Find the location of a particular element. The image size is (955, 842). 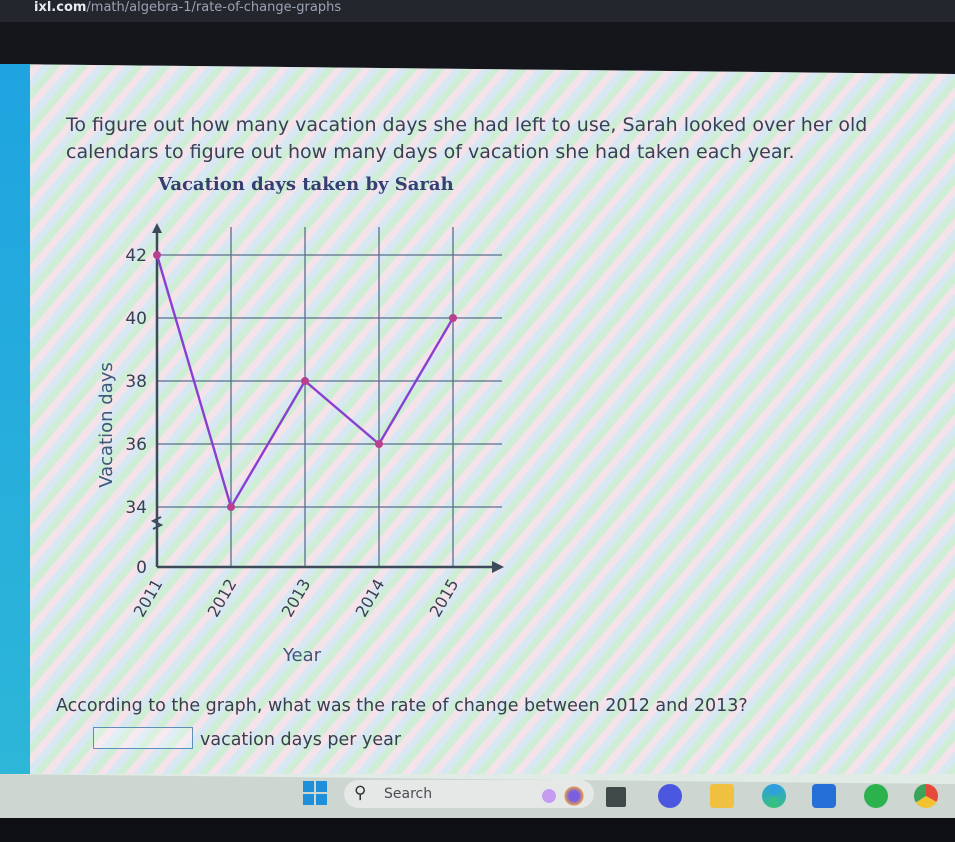

x-tick-label: 2012 is located at coordinates (222, 598).